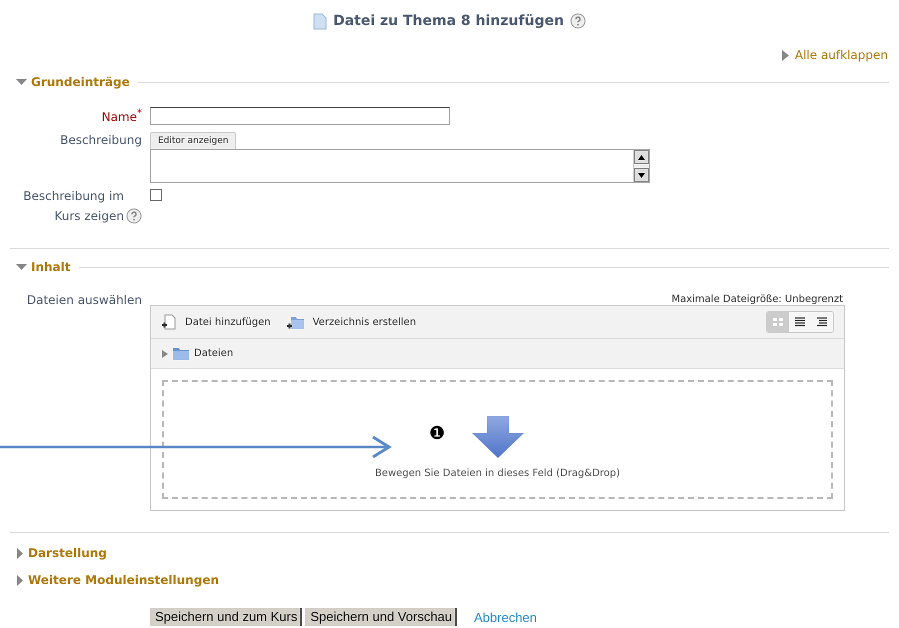  What do you see at coordinates (498, 437) in the screenshot?
I see `down-arrow-icon` at bounding box center [498, 437].